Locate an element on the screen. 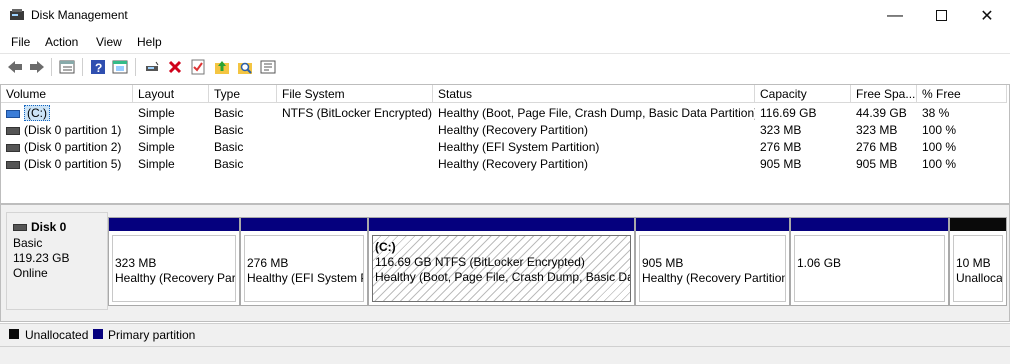 Image resolution: width=1010 pixels, height=364 pixels. free-space-cell: 44.39 GB is located at coordinates (881, 113).